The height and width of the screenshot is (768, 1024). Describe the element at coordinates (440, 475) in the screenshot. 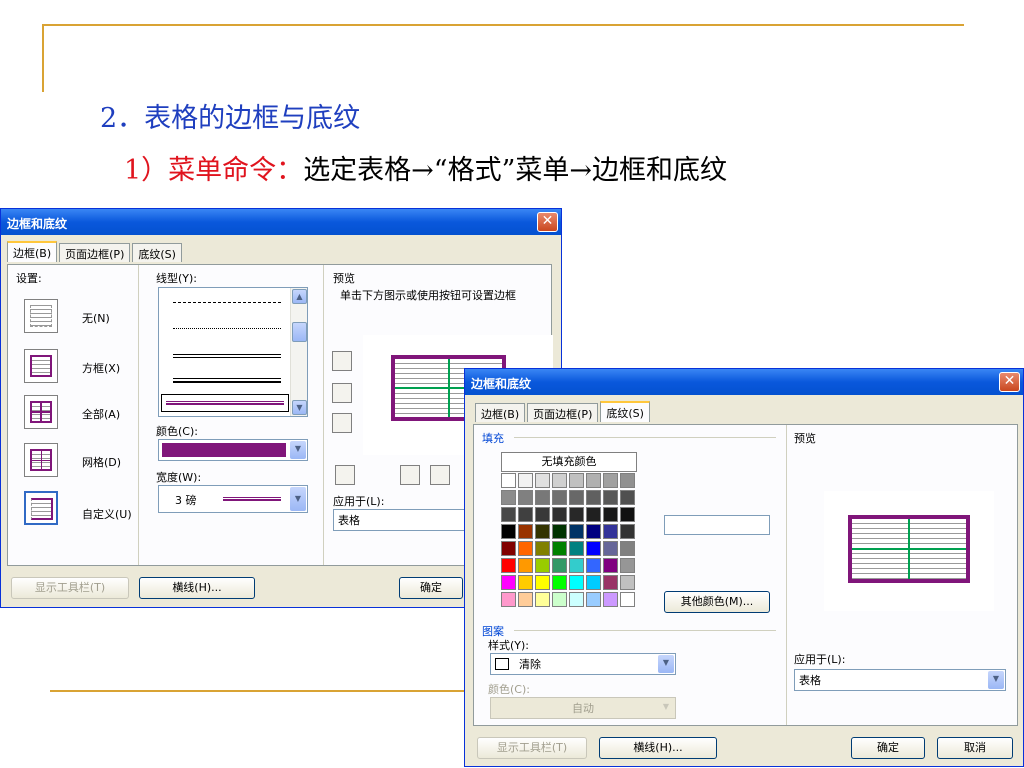

I see `border-center-button` at that location.